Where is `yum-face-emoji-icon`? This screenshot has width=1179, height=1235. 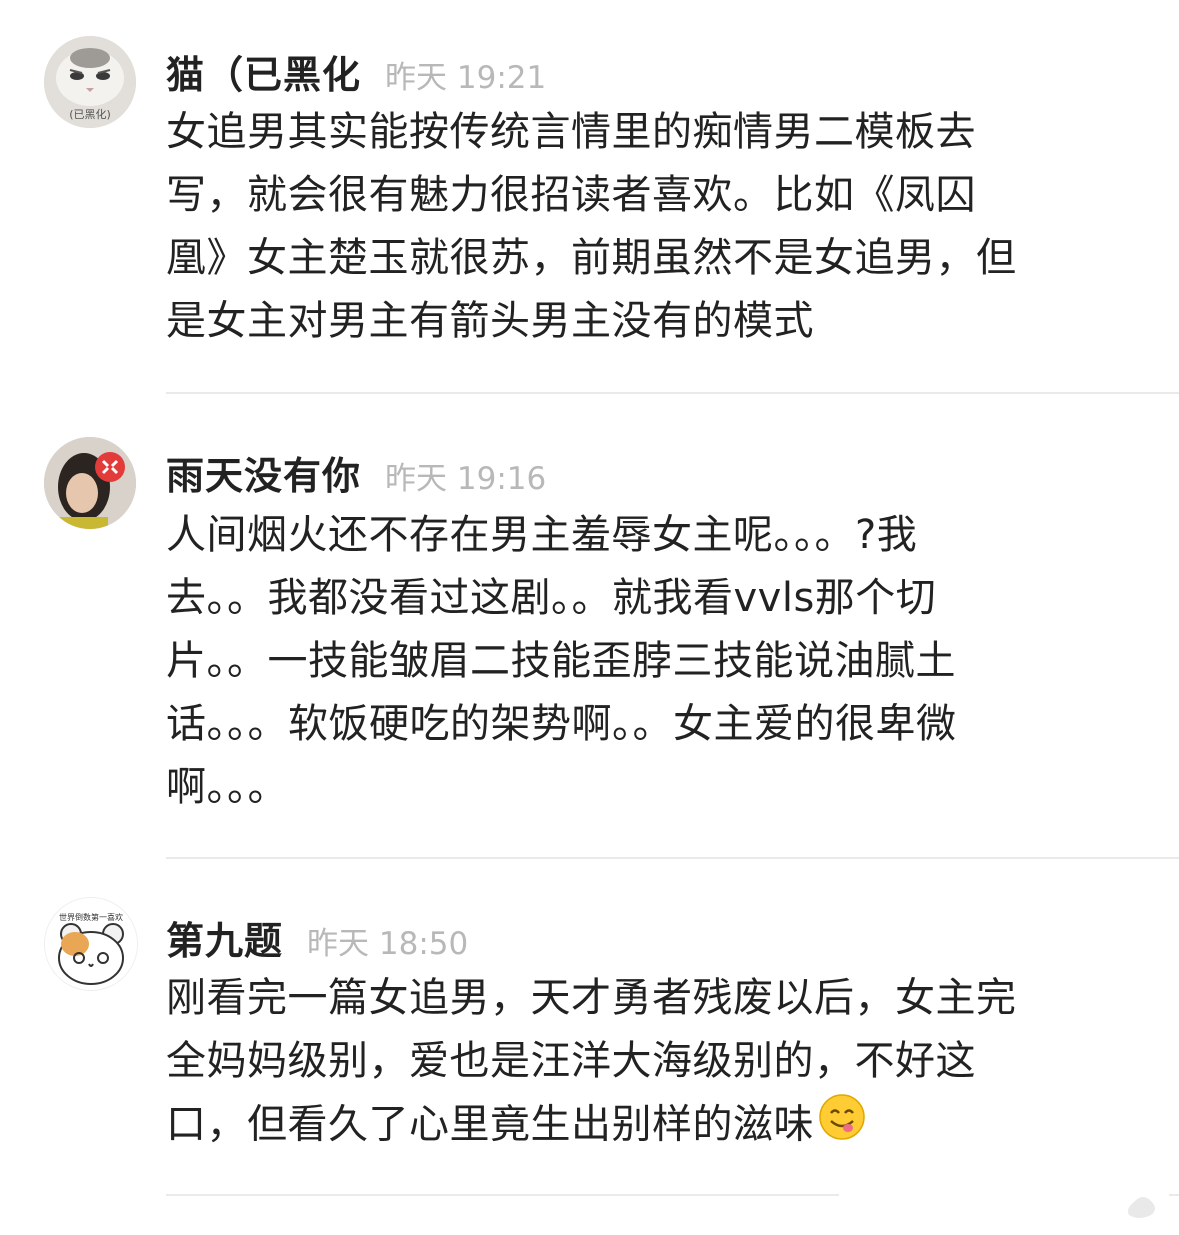 yum-face-emoji-icon is located at coordinates (842, 1126).